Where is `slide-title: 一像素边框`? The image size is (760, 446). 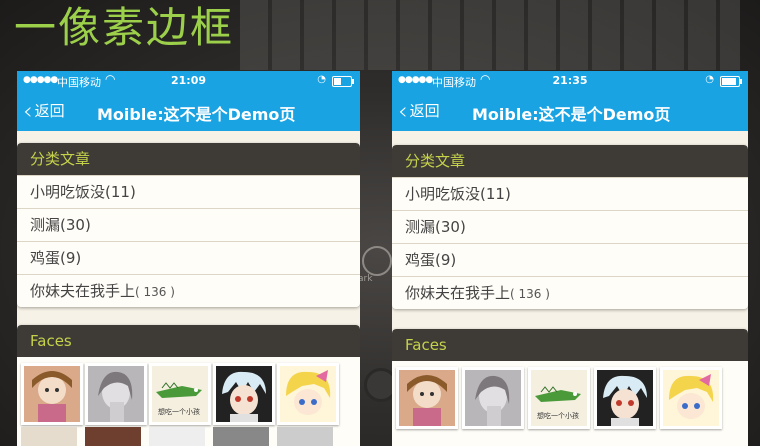
slide-title: 一像素边框 is located at coordinates (124, 27).